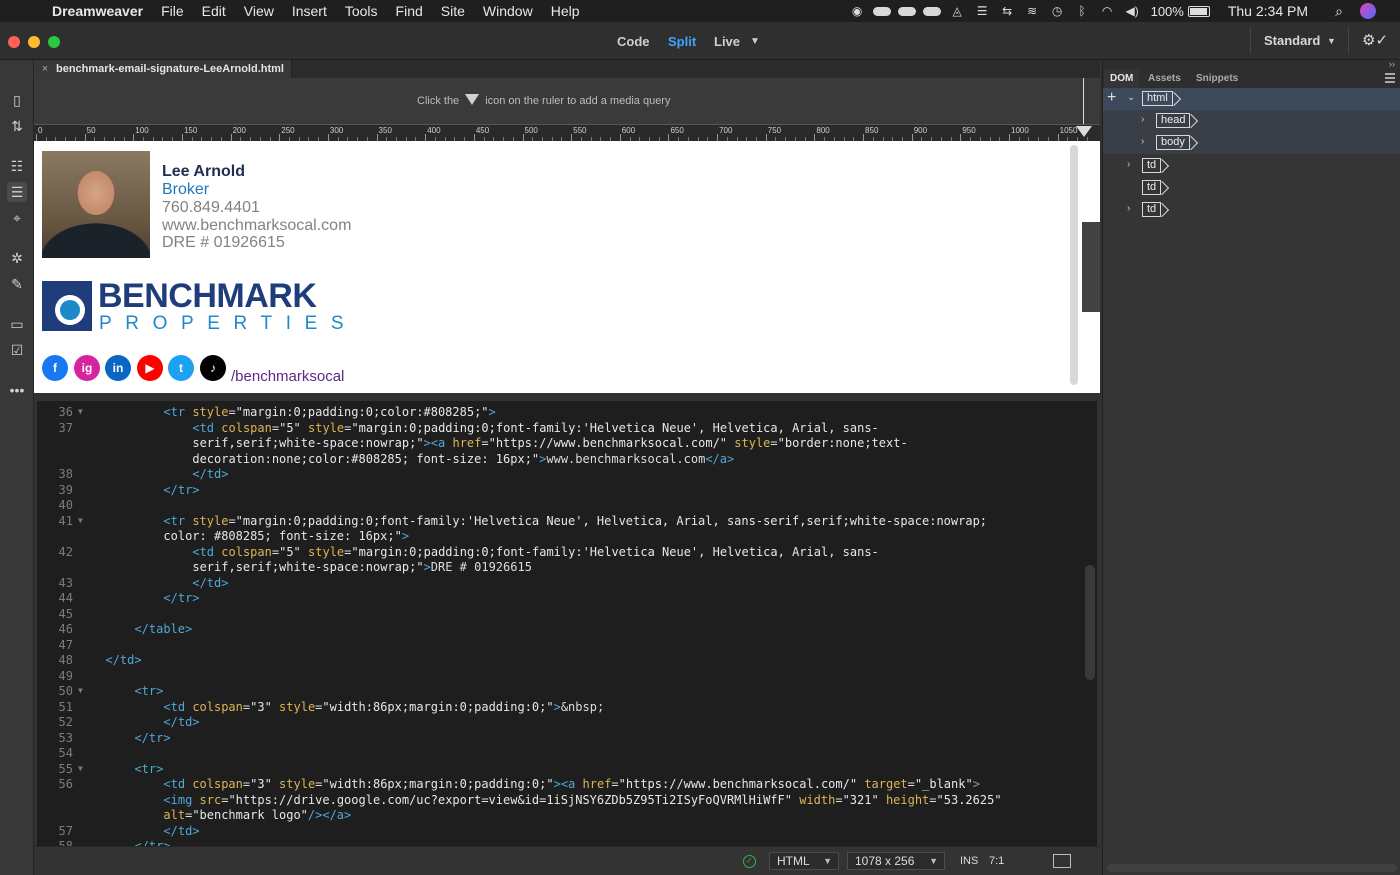  What do you see at coordinates (181, 368) in the screenshot?
I see `twitter-icon: t` at bounding box center [181, 368].